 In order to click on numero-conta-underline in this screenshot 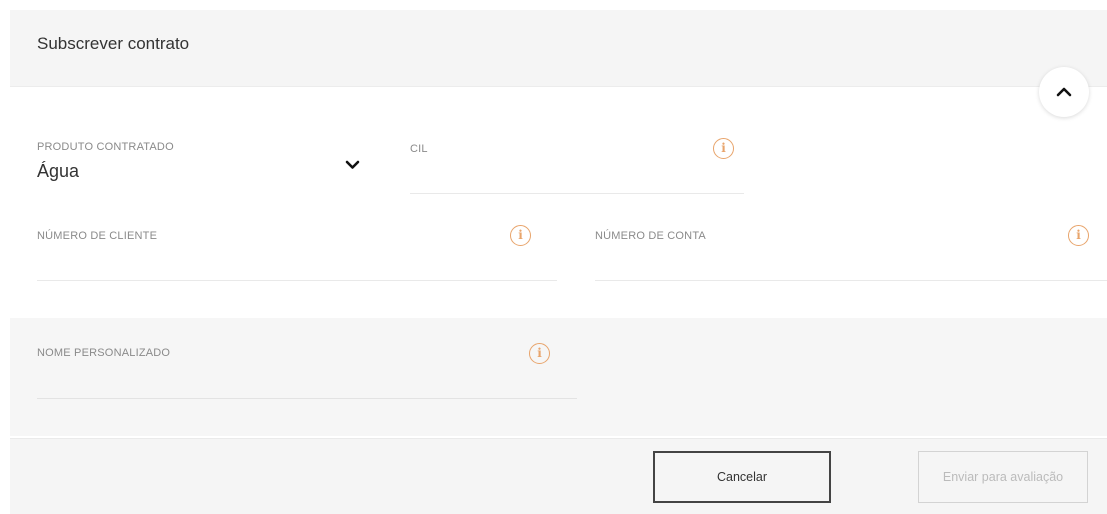, I will do `click(851, 280)`.